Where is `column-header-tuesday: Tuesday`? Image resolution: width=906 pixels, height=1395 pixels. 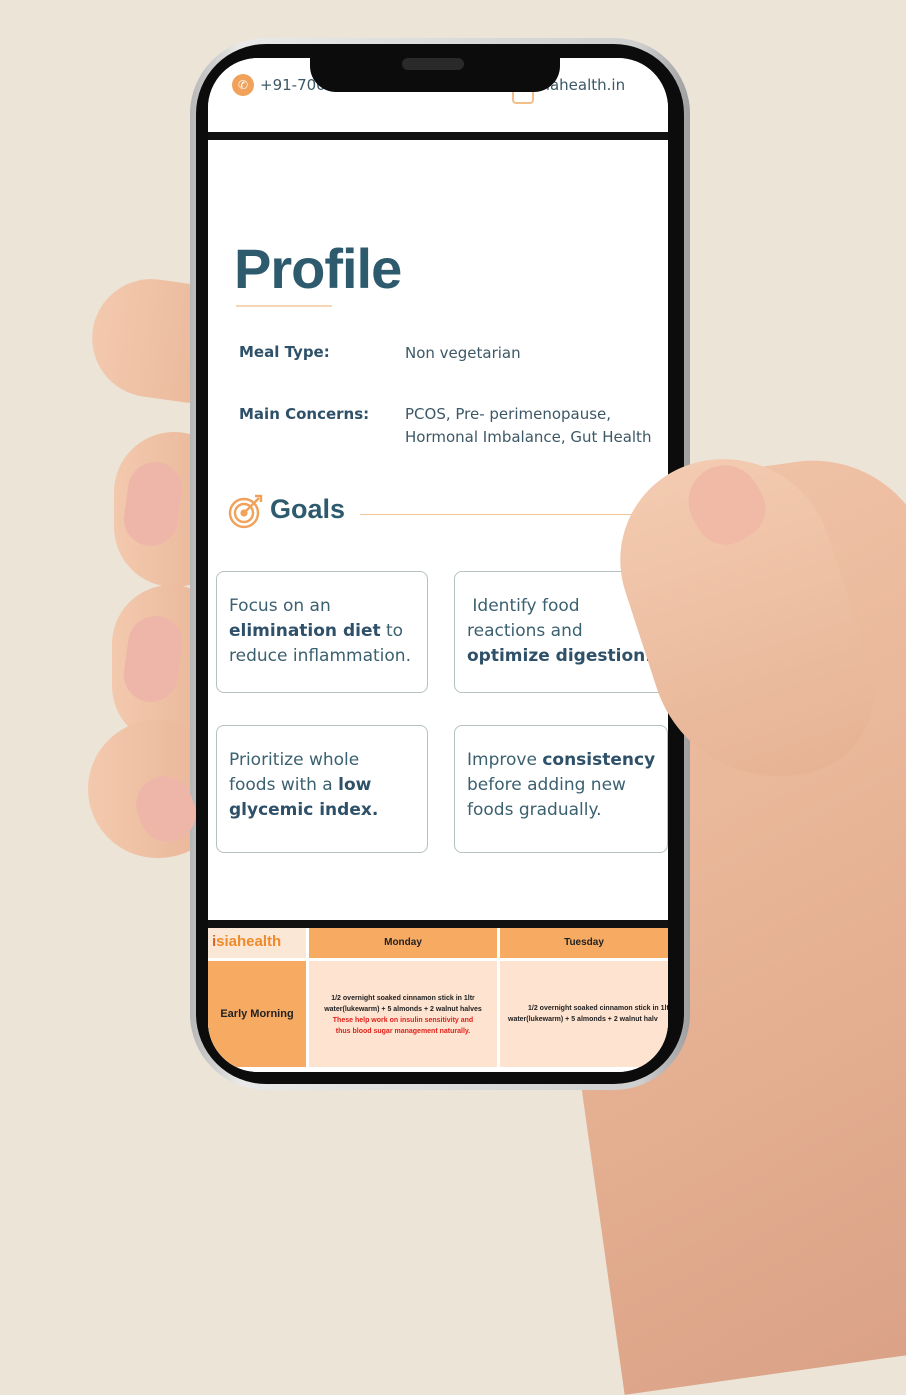 column-header-tuesday: Tuesday is located at coordinates (584, 943).